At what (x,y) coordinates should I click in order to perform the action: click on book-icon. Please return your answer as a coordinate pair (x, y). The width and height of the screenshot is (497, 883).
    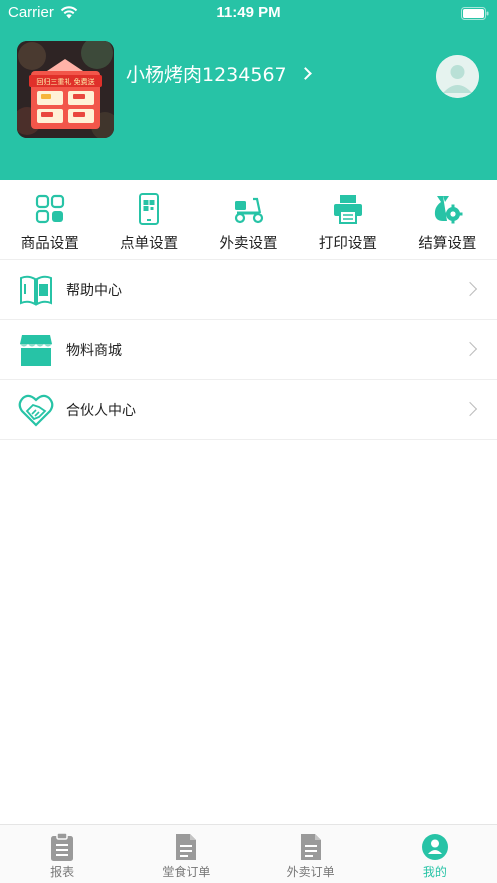
    Looking at the image, I should click on (36, 290).